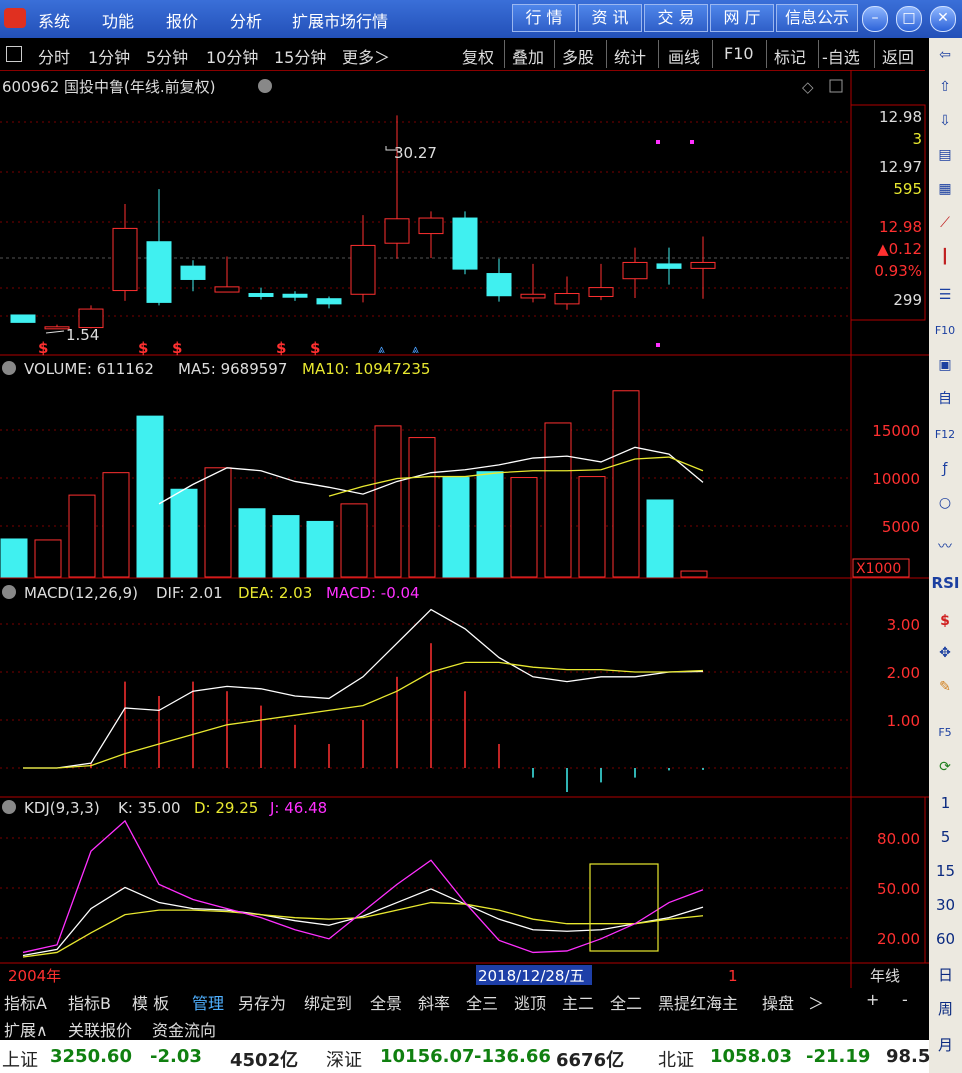  Describe the element at coordinates (898, 56) in the screenshot. I see `back-button: 返回` at that location.